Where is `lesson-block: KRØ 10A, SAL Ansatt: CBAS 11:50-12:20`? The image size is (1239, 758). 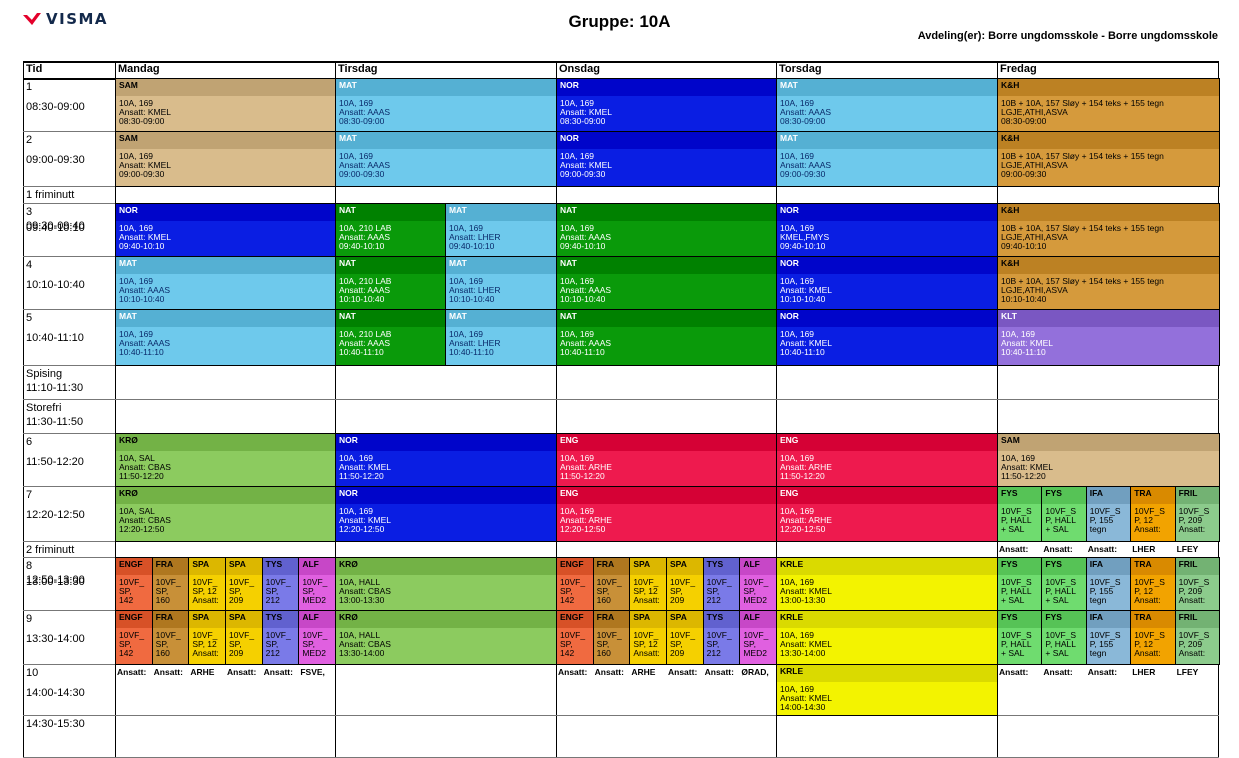
lesson-block: KRØ 10A, SAL Ansatt: CBAS 11:50-12:20 is located at coordinates (225, 460).